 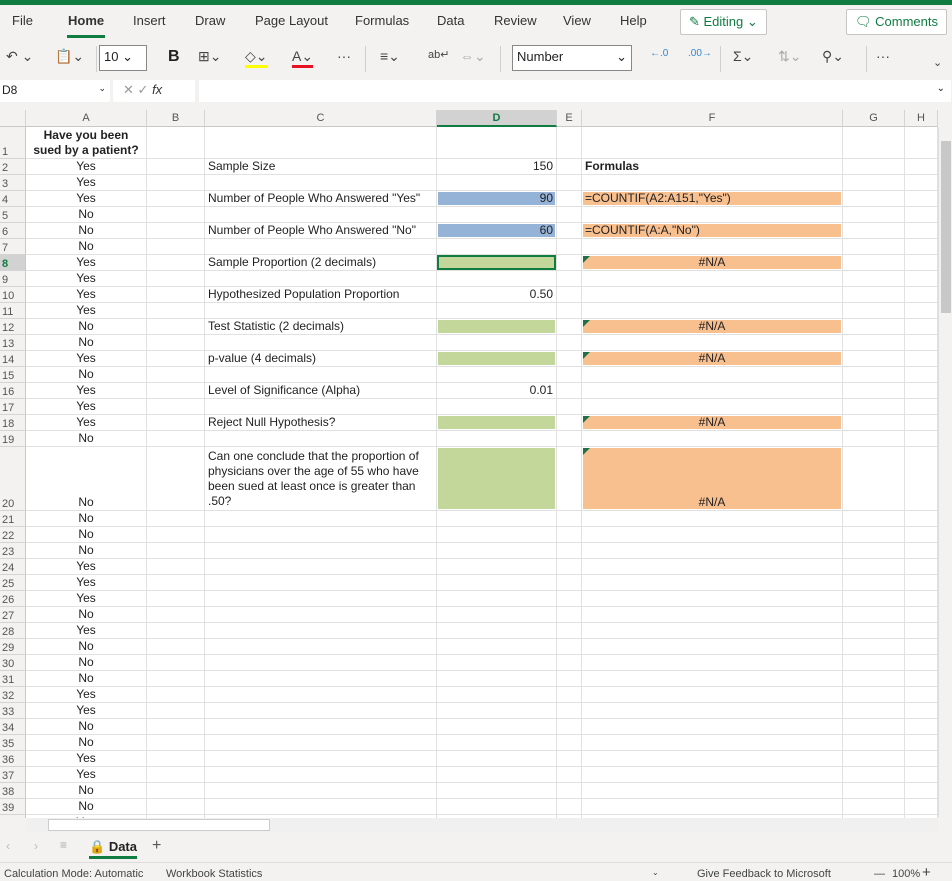 I want to click on cell-b6, so click(x=176, y=231).